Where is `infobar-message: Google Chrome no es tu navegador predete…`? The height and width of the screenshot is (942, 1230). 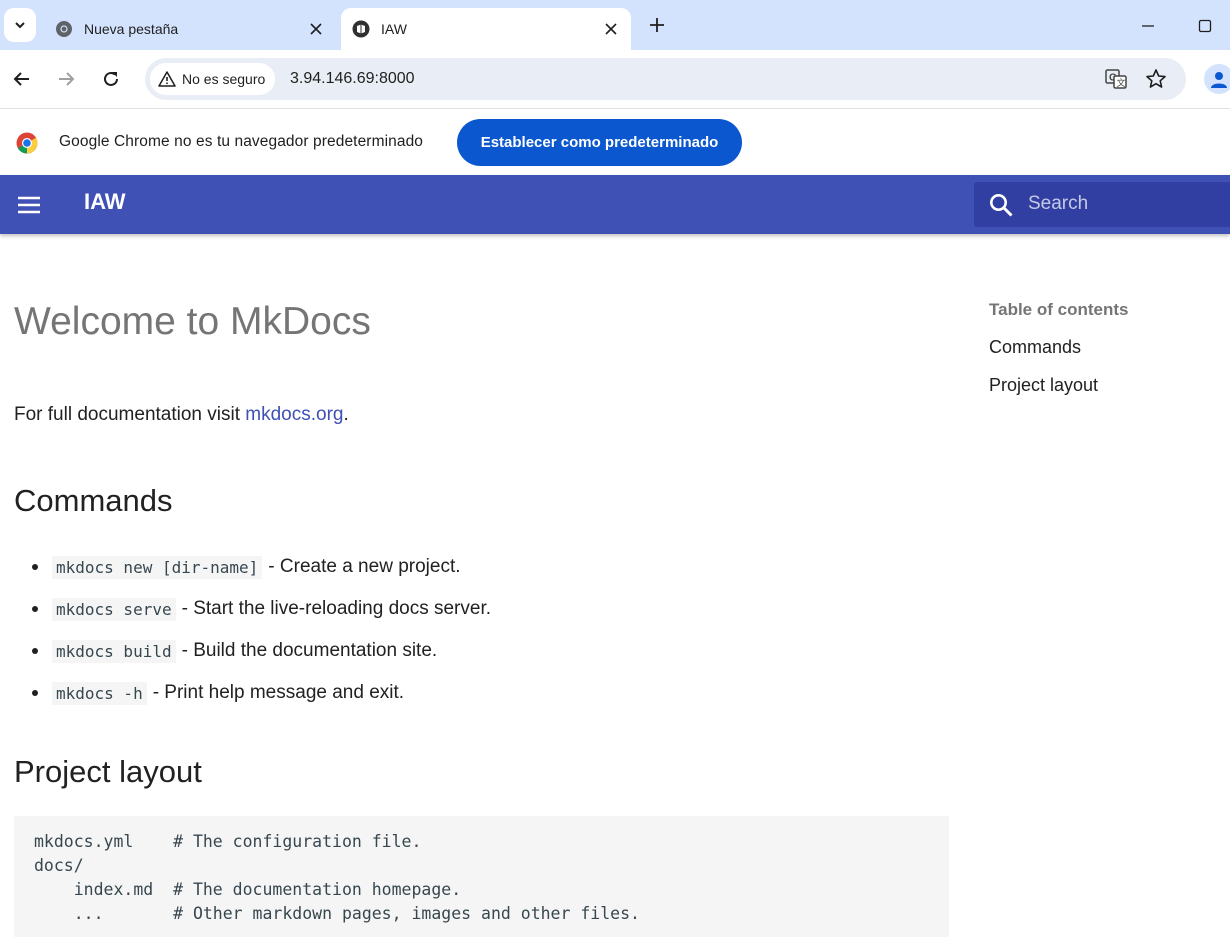 infobar-message: Google Chrome no es tu navegador predete… is located at coordinates (241, 141).